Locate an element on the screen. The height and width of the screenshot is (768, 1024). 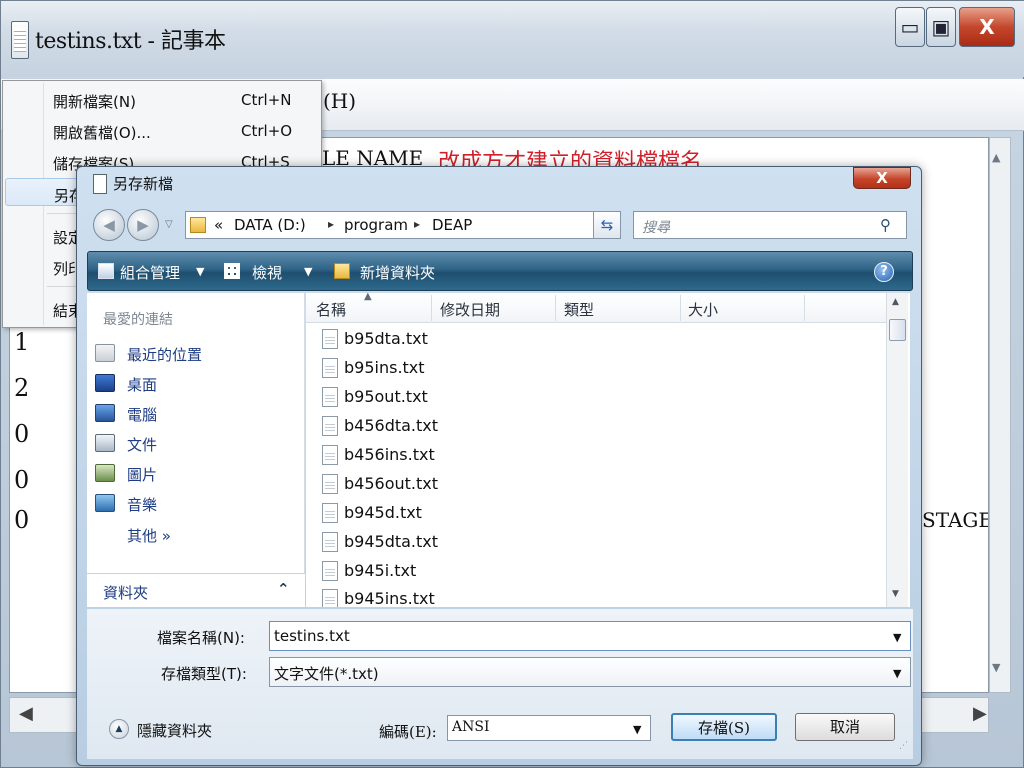
folders-label: 資料夾 is located at coordinates (126, 593).